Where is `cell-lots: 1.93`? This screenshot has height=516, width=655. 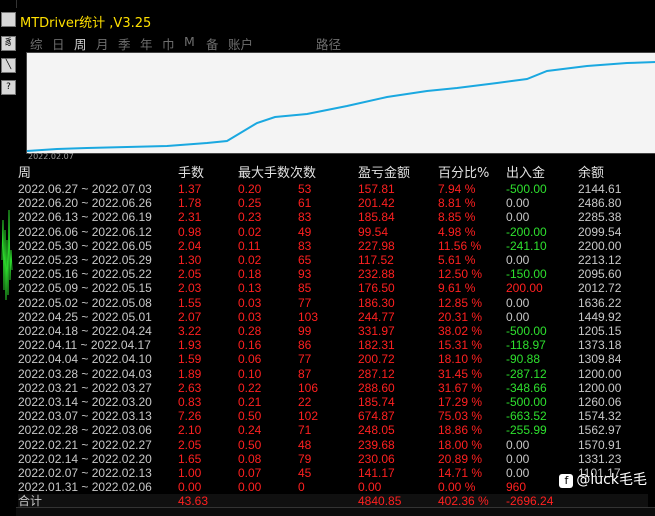
cell-lots: 1.93 is located at coordinates (190, 345).